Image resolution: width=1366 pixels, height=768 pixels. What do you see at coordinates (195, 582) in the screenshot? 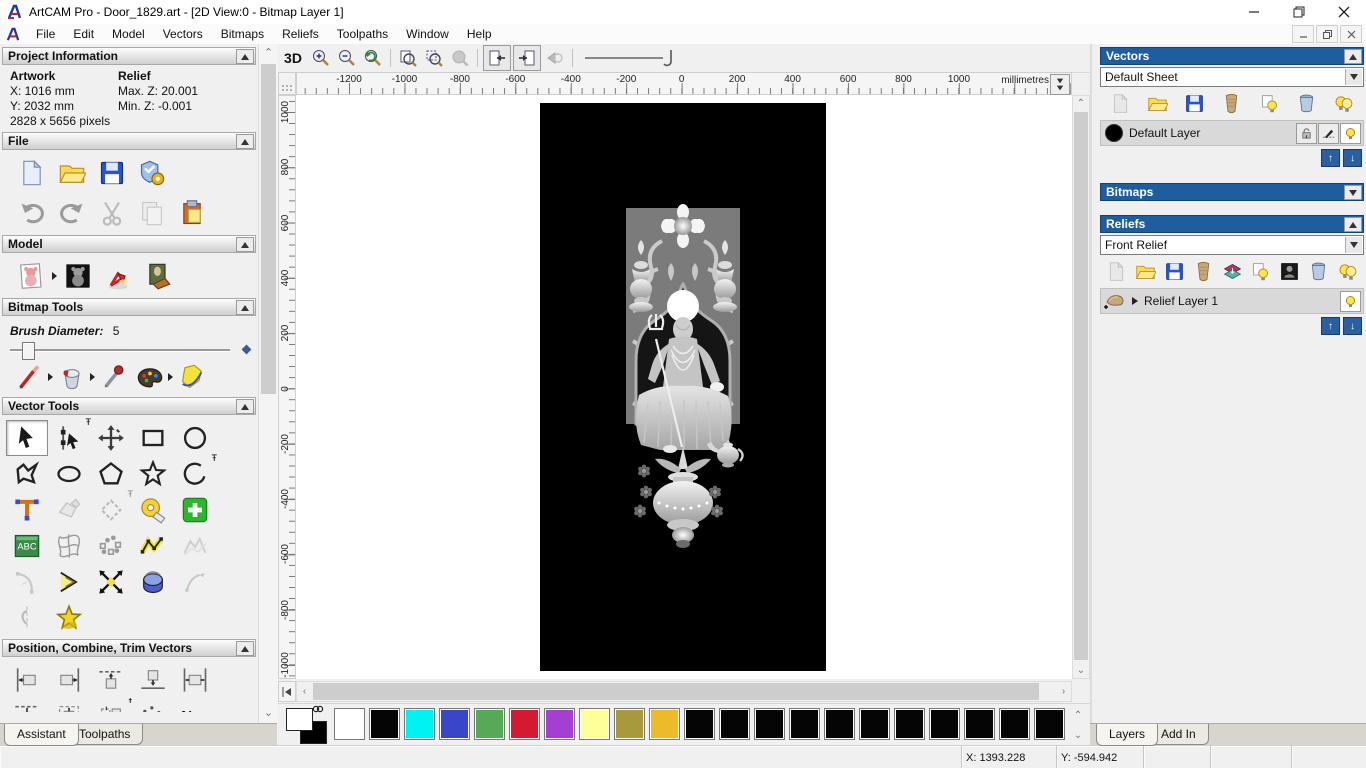
I see `blend-spline-button` at bounding box center [195, 582].